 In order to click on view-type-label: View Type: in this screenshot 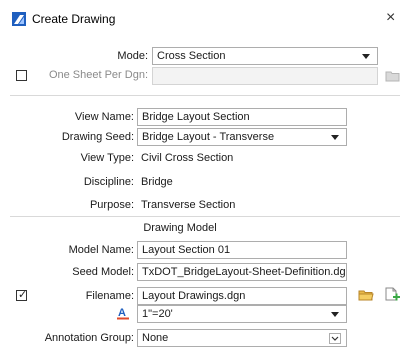, I will do `click(107, 158)`.